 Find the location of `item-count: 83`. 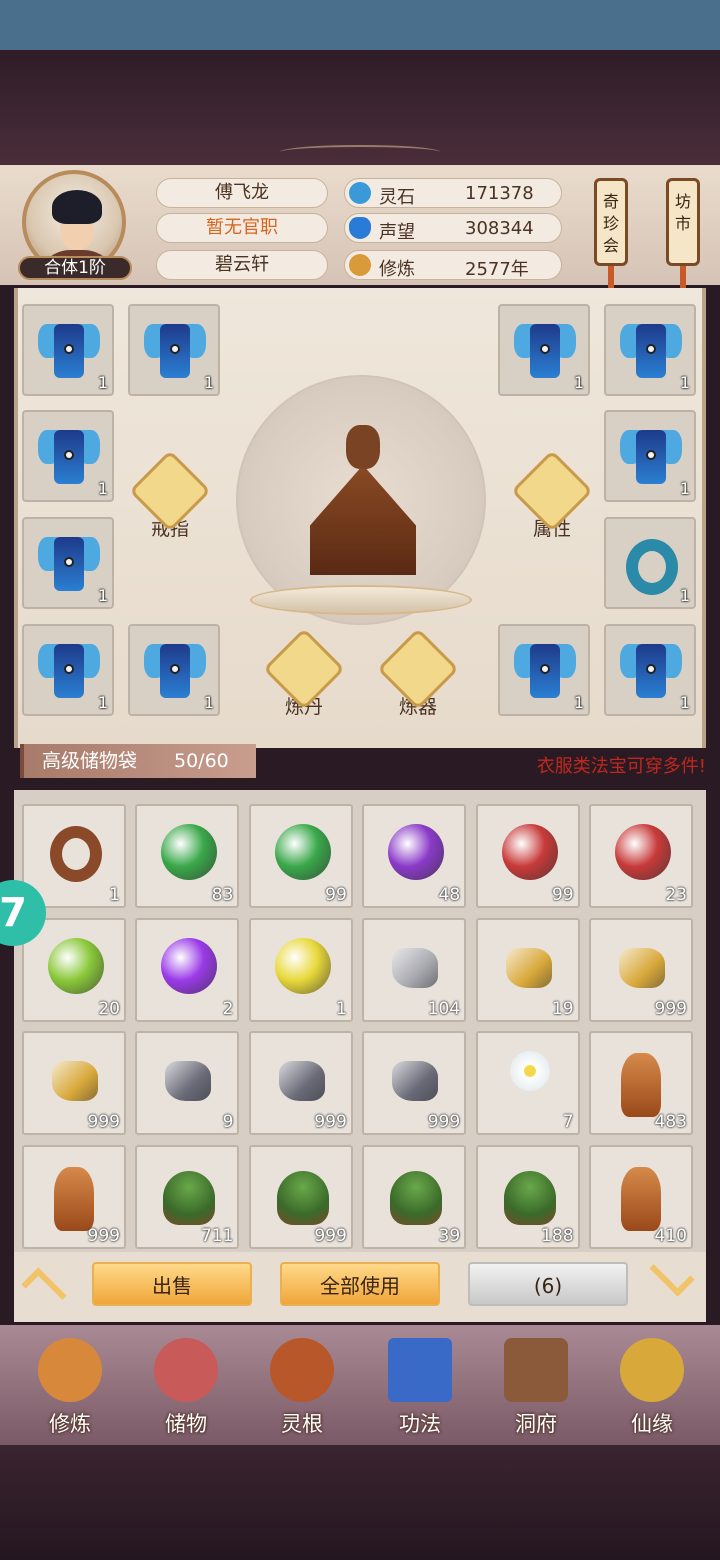

item-count: 83 is located at coordinates (222, 895).